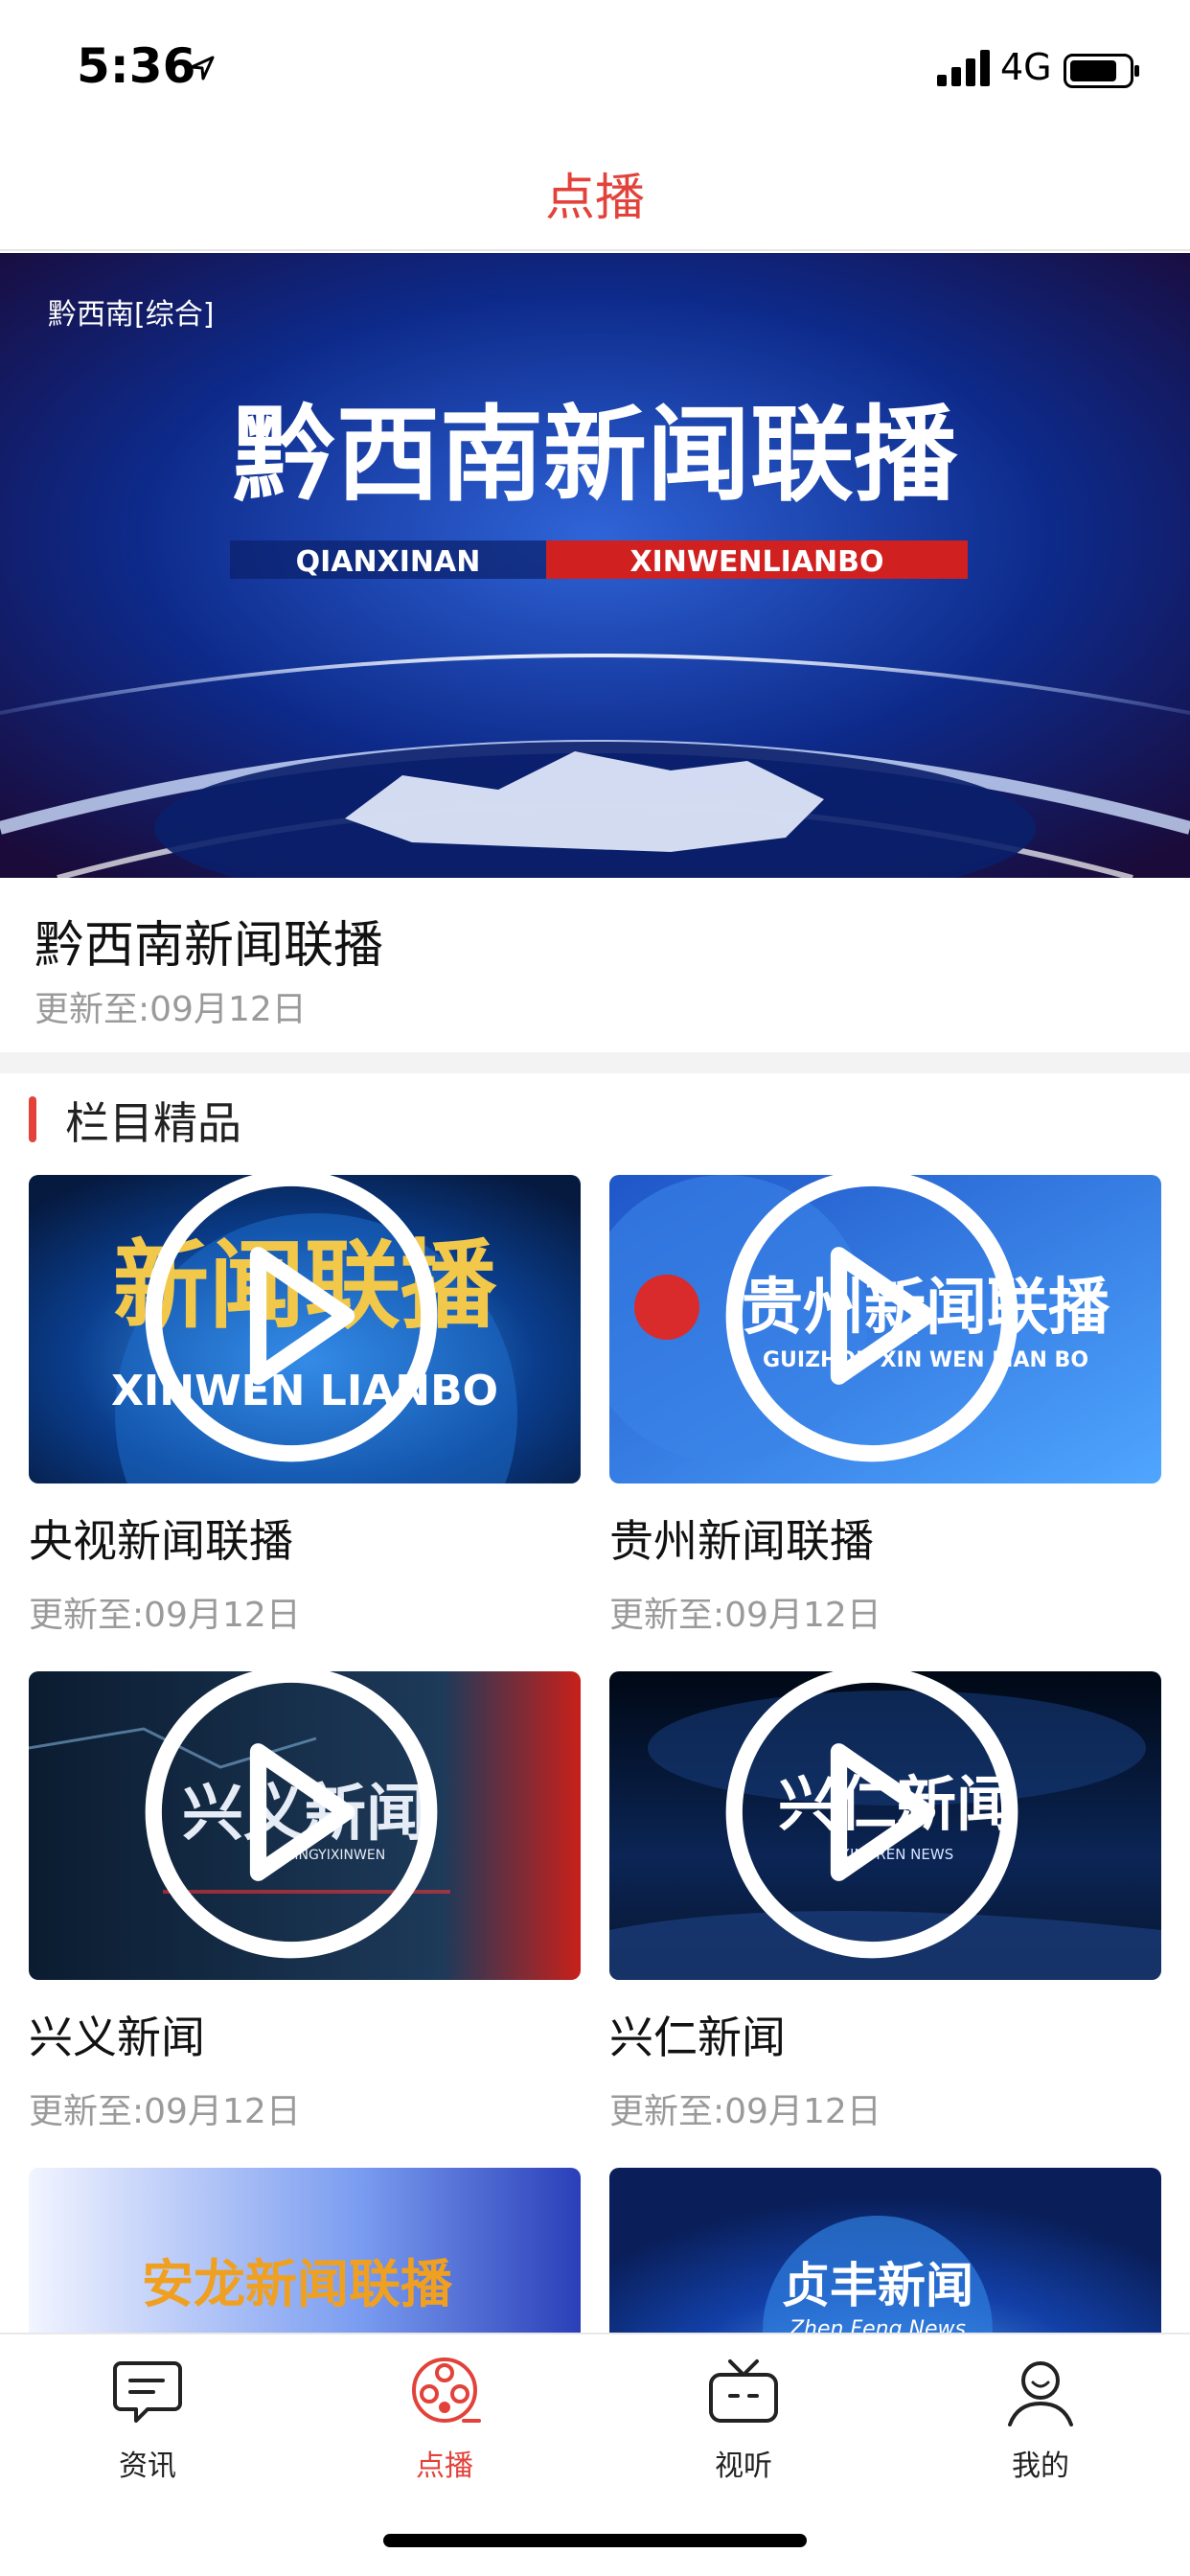 The height and width of the screenshot is (2576, 1190). What do you see at coordinates (595, 456) in the screenshot?
I see `hero-image-title: 黔西南新闻联播` at bounding box center [595, 456].